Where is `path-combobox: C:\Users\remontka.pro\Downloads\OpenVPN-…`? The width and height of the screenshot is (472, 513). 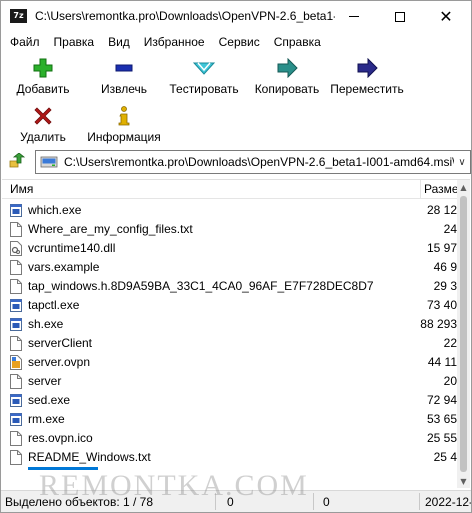
path-combobox: C:\Users\remontka.pro\Downloads\OpenVPN-… is located at coordinates (253, 162).